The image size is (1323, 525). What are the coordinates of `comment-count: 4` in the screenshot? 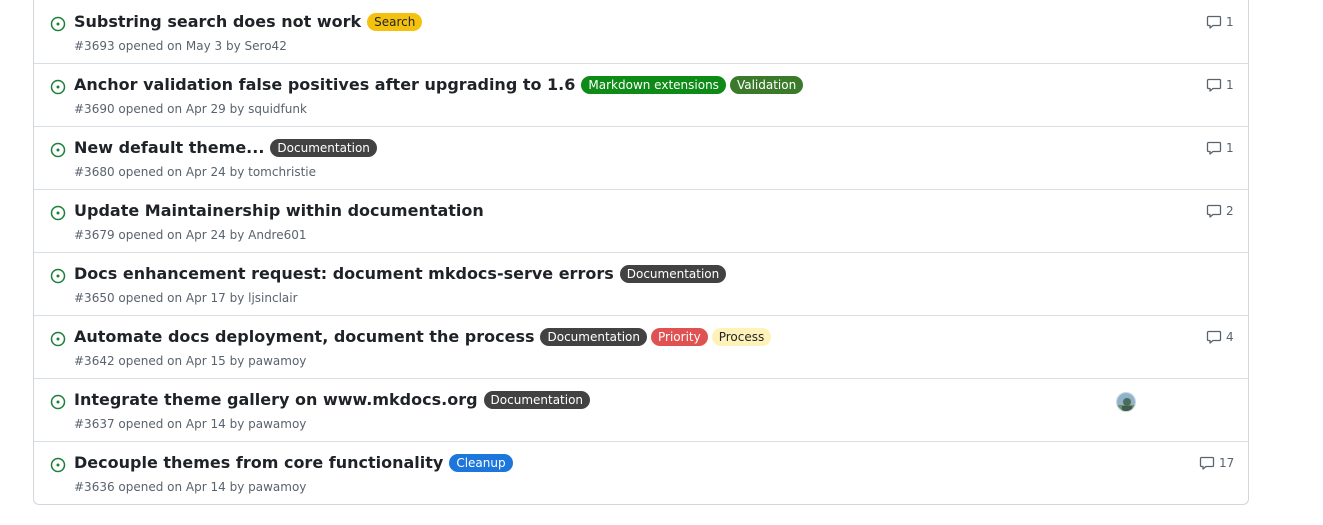 It's located at (1230, 337).